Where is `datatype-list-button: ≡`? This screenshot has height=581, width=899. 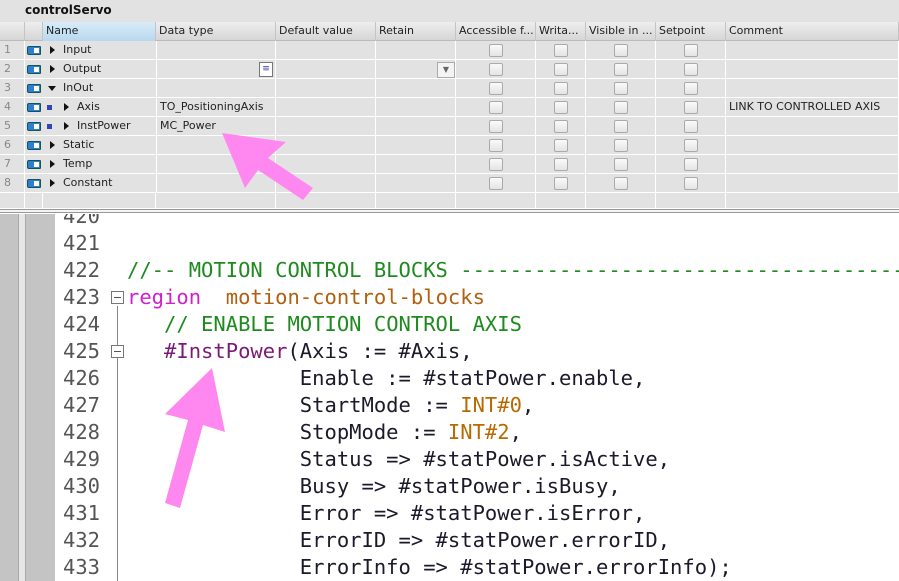
datatype-list-button: ≡ is located at coordinates (266, 69).